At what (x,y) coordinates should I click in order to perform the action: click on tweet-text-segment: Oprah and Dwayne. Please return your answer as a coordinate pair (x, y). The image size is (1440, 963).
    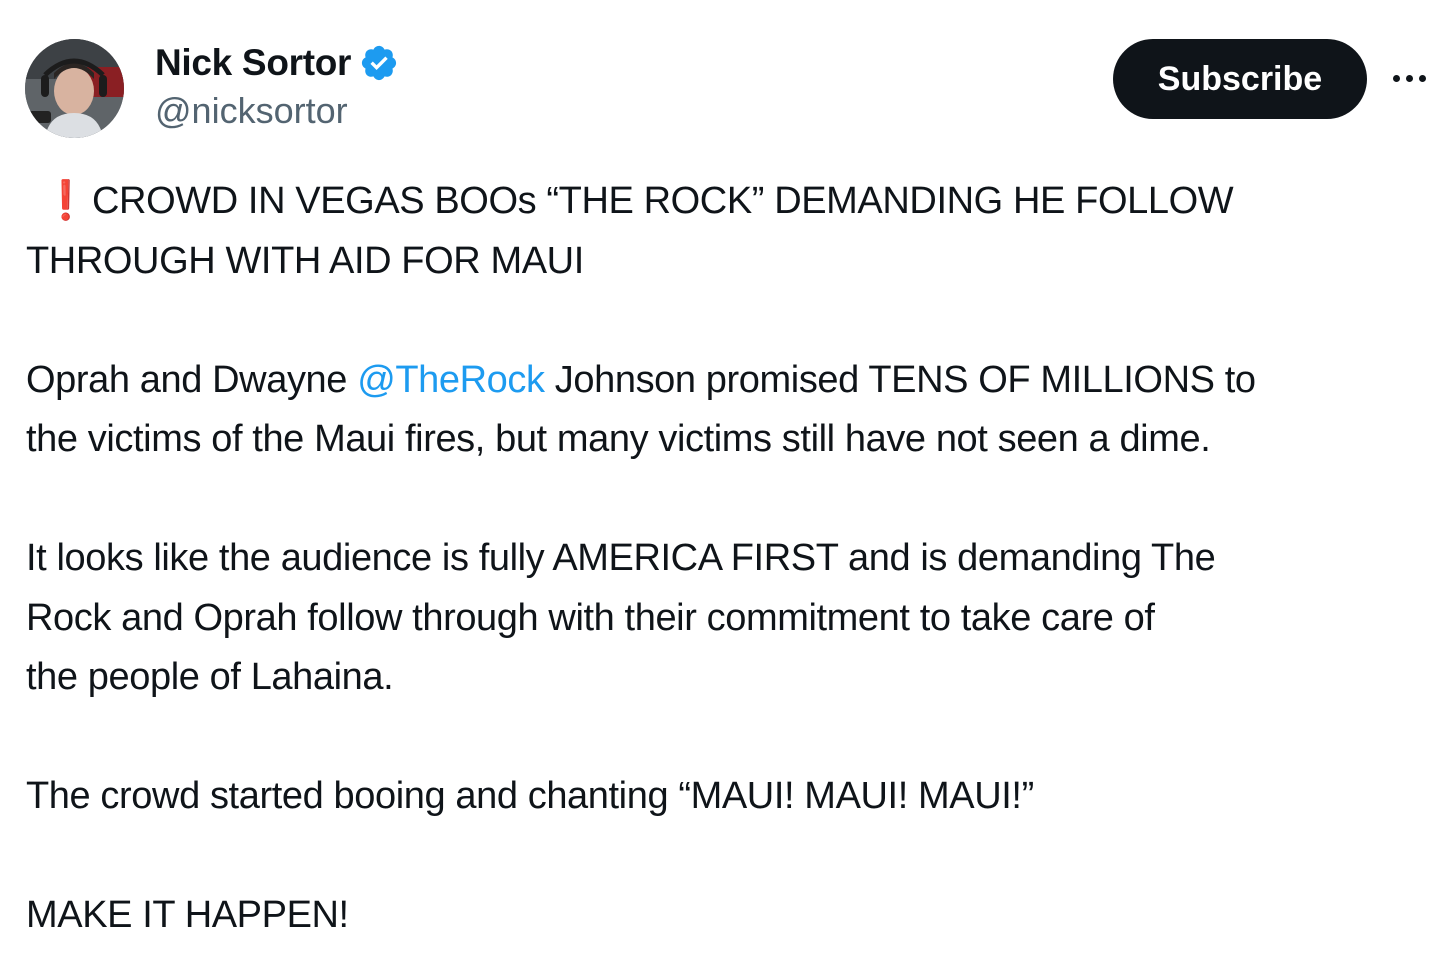
    Looking at the image, I should click on (192, 379).